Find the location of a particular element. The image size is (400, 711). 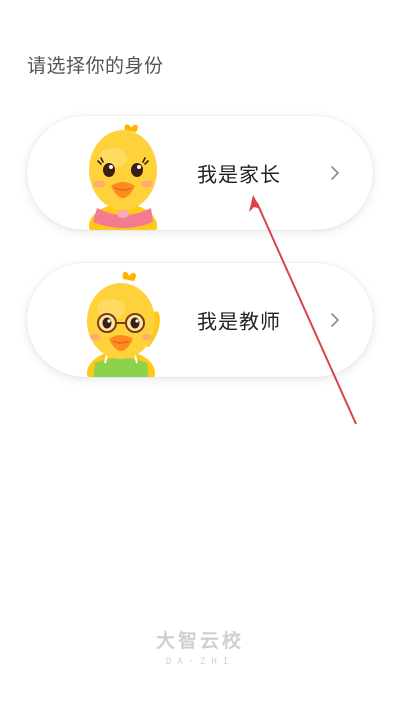

role-label-teacher: 我是教师 is located at coordinates (239, 321).